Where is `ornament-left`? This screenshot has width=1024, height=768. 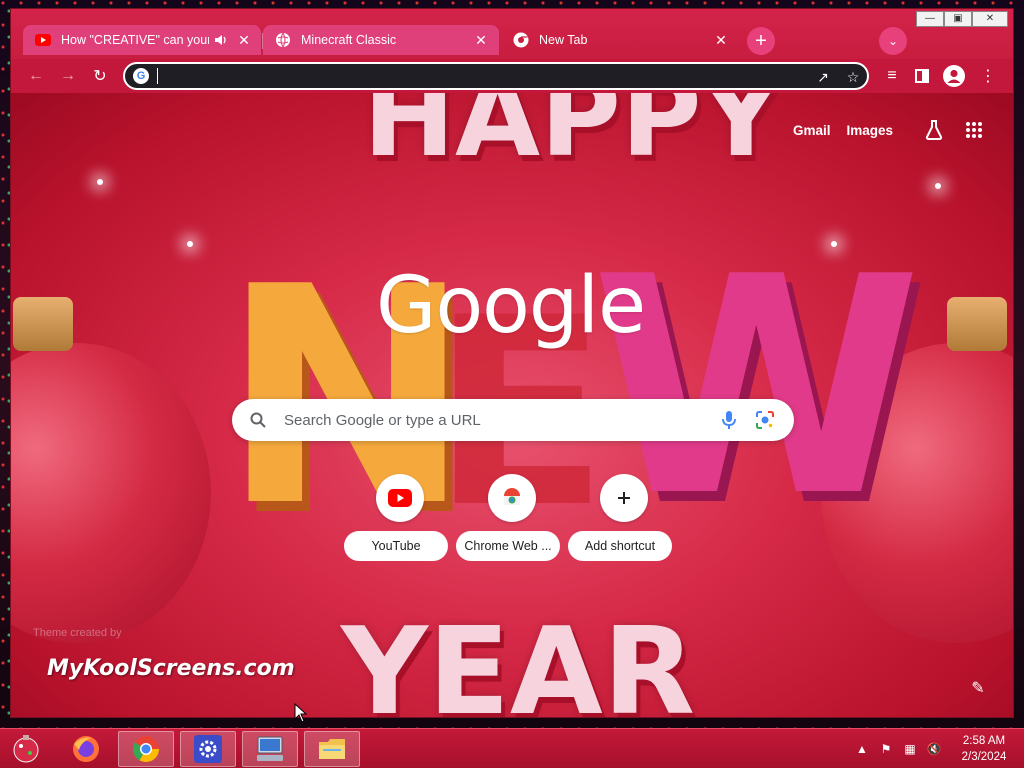 ornament-left is located at coordinates (111, 493).